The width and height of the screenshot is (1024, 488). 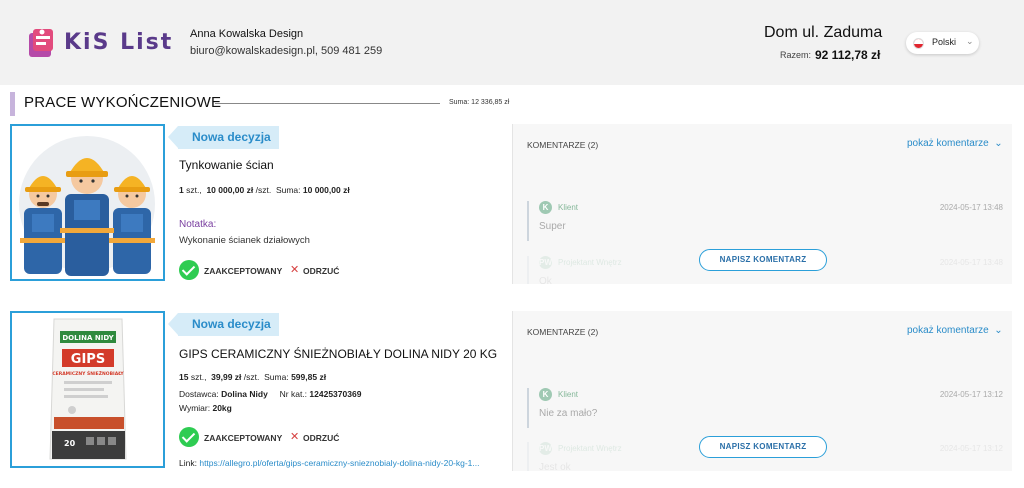 What do you see at coordinates (552, 226) in the screenshot?
I see `comment-text: Super` at bounding box center [552, 226].